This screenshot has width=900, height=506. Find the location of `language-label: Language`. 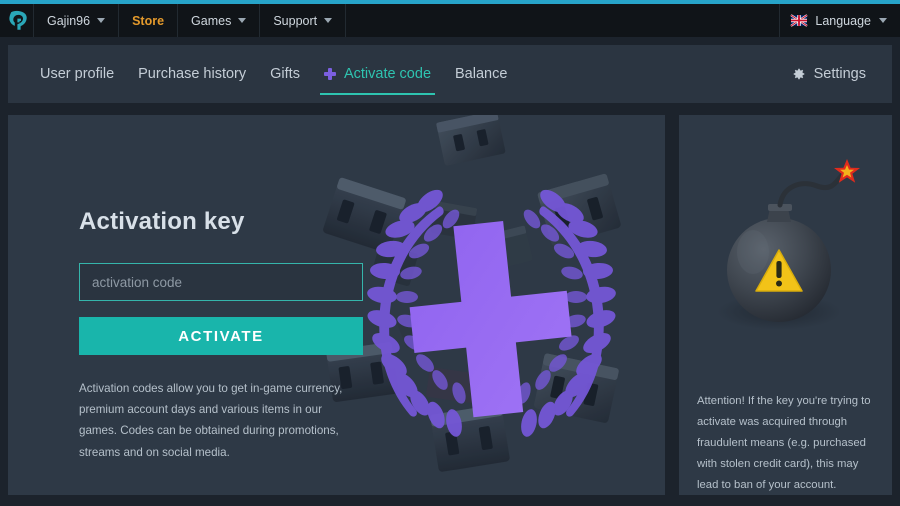

language-label: Language is located at coordinates (843, 20).